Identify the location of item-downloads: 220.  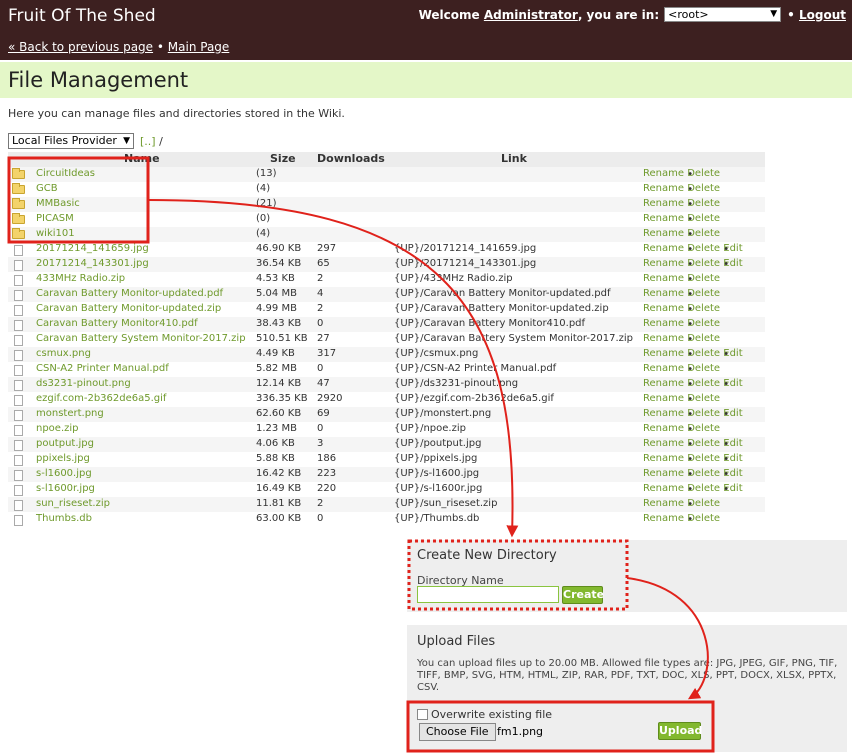
(327, 488).